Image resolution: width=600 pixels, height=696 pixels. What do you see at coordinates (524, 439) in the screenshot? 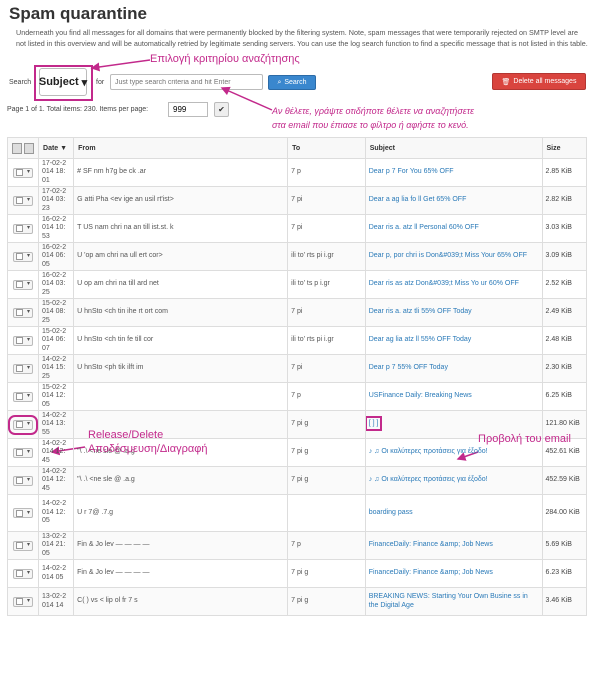
I see `annotation-view-email: Προβολή του email` at bounding box center [524, 439].